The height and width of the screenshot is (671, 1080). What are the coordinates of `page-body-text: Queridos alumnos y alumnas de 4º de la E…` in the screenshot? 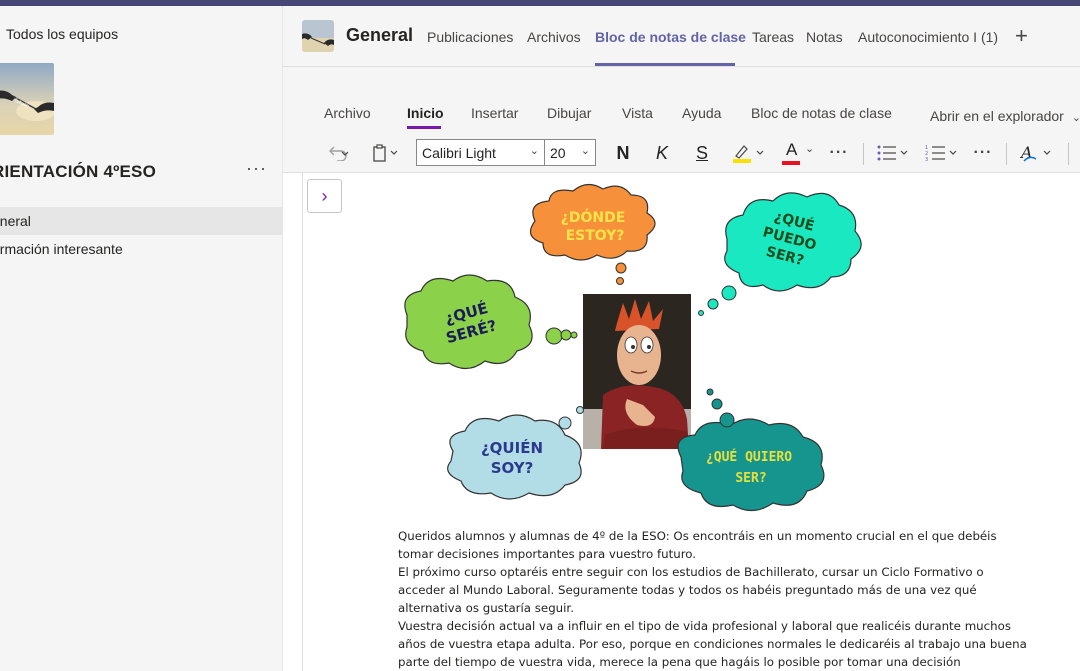 It's located at (713, 599).